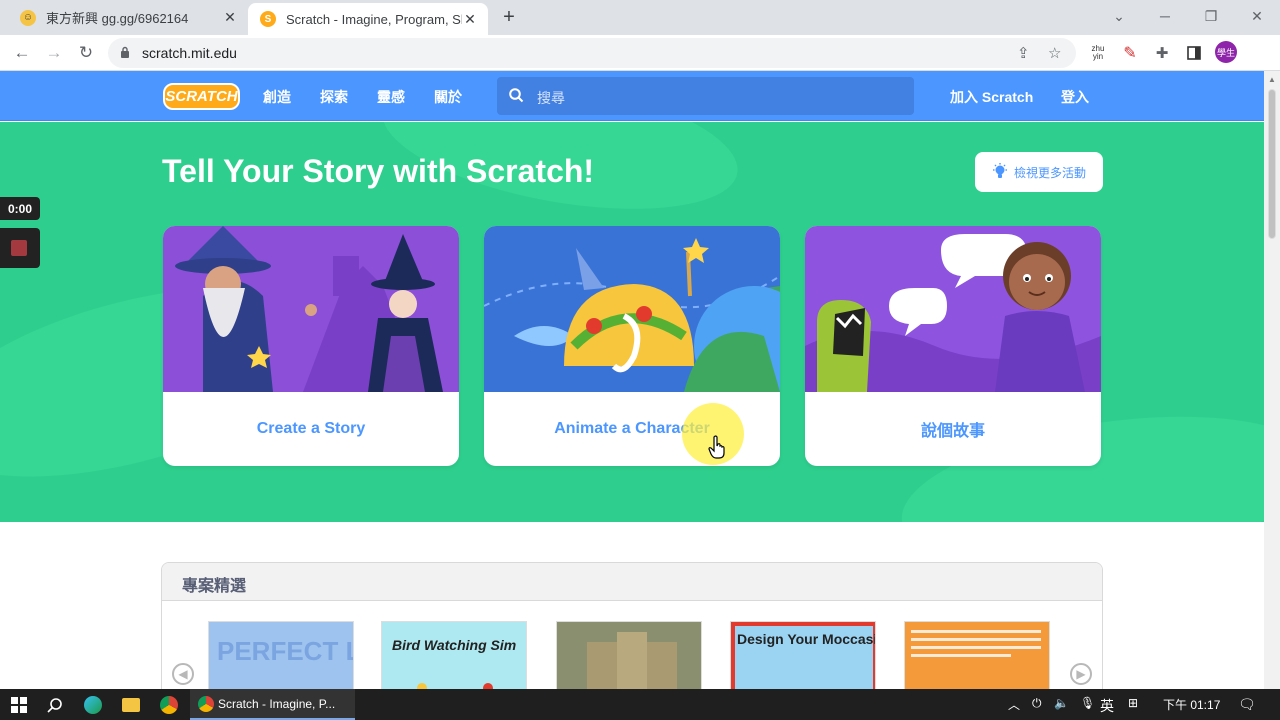 Image resolution: width=1280 pixels, height=720 pixels. What do you see at coordinates (54, 53) in the screenshot?
I see `forward-arrow-icon: →` at bounding box center [54, 53].